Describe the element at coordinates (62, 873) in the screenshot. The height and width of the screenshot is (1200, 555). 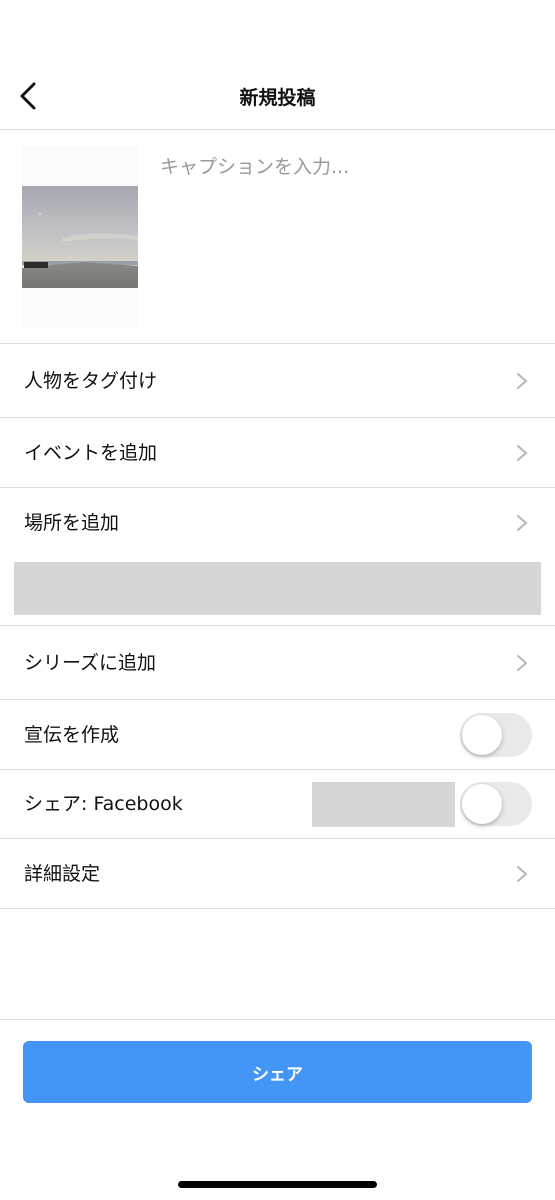
I see `advanced-settings-label: 詳細設定` at that location.